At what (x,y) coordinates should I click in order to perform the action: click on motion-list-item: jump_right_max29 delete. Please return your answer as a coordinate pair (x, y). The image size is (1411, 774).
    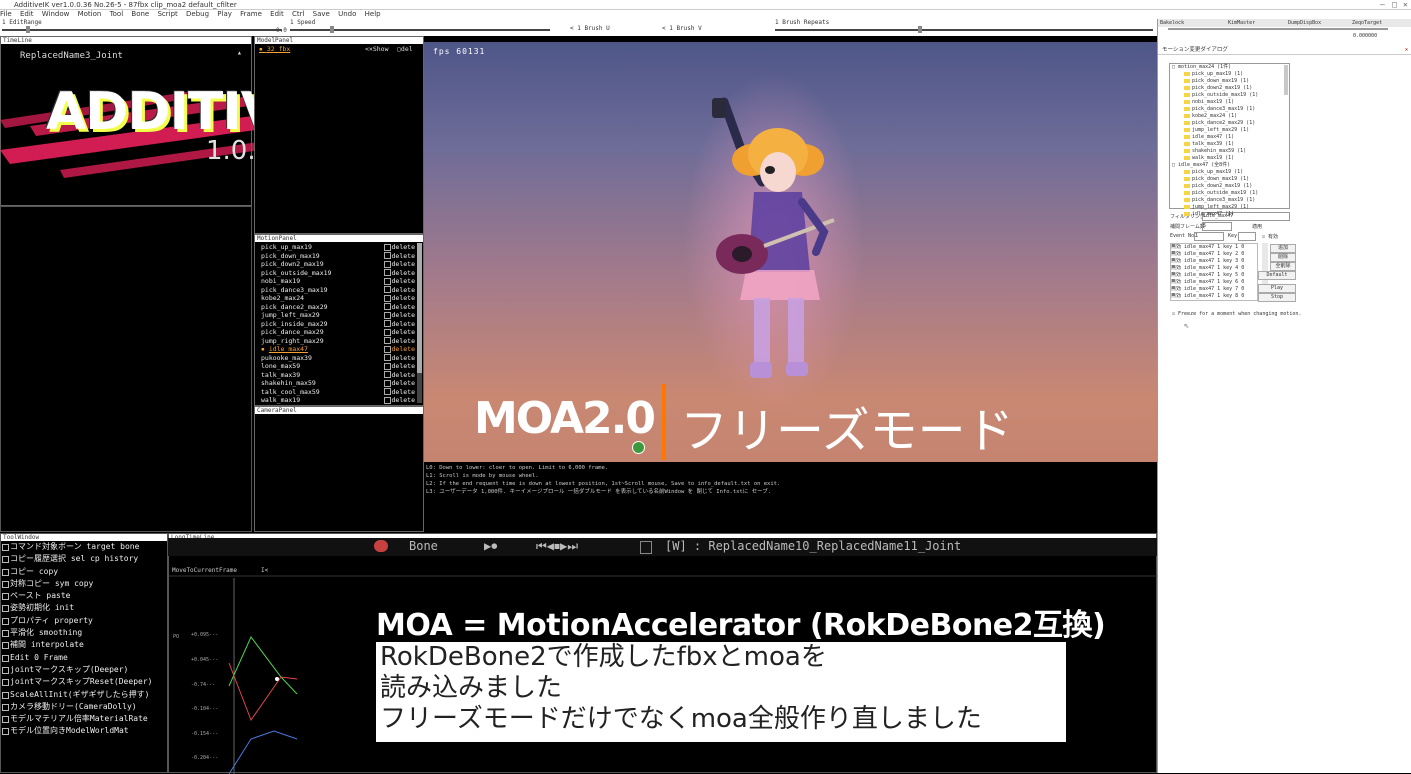
    Looking at the image, I should click on (341, 341).